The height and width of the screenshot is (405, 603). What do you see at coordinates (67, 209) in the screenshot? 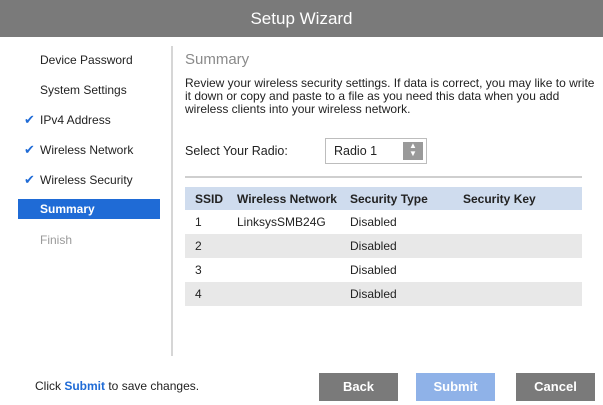
I see `sidebar-item-label: Summary` at bounding box center [67, 209].